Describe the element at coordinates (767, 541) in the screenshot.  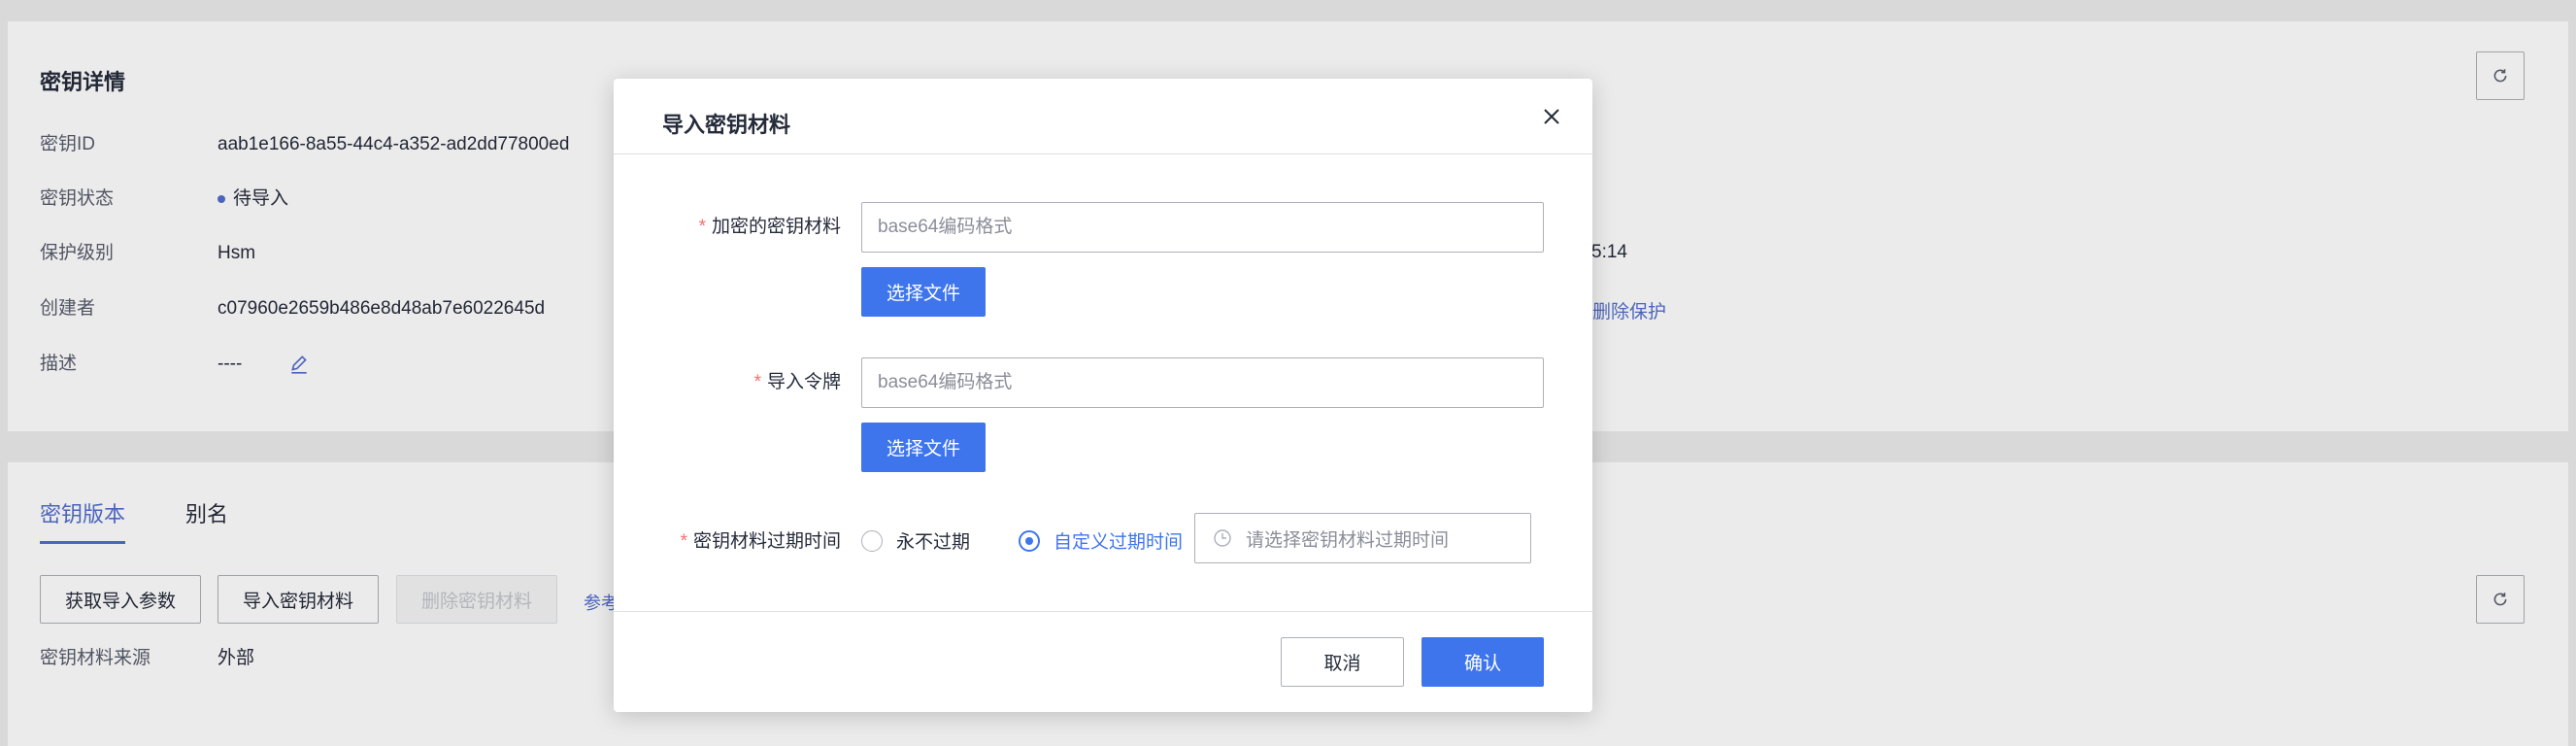
I see `expiry-label-text: 密钥材料过期时间` at that location.